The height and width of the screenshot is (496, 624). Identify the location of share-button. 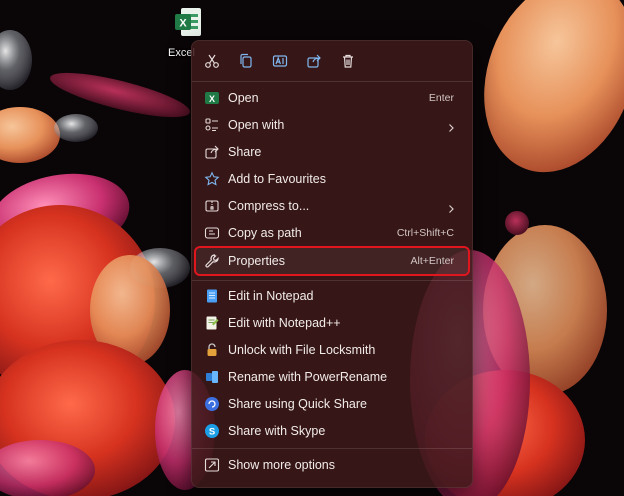
(314, 61).